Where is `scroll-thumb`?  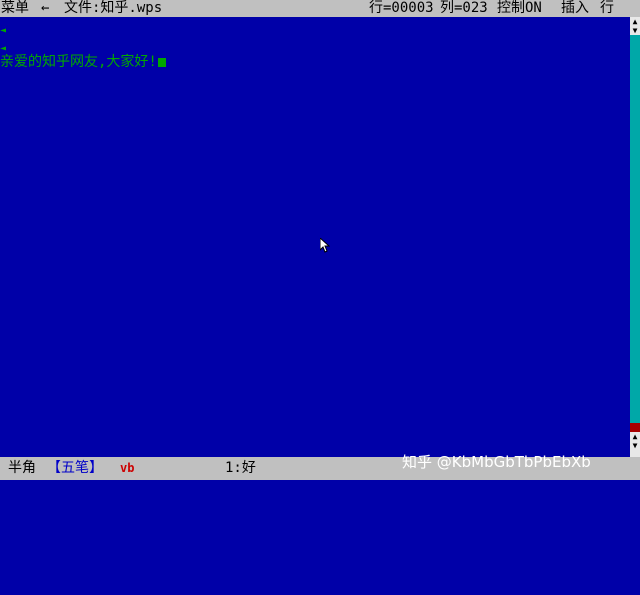 scroll-thumb is located at coordinates (635, 427).